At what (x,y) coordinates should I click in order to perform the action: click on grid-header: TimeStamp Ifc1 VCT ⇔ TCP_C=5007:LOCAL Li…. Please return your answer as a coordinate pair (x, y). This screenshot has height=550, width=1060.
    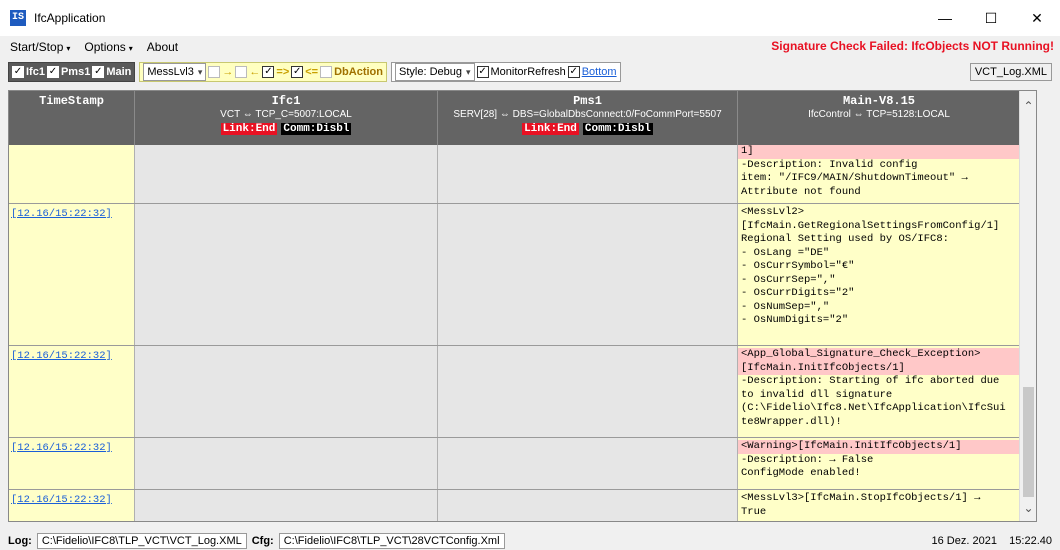
    Looking at the image, I should click on (515, 118).